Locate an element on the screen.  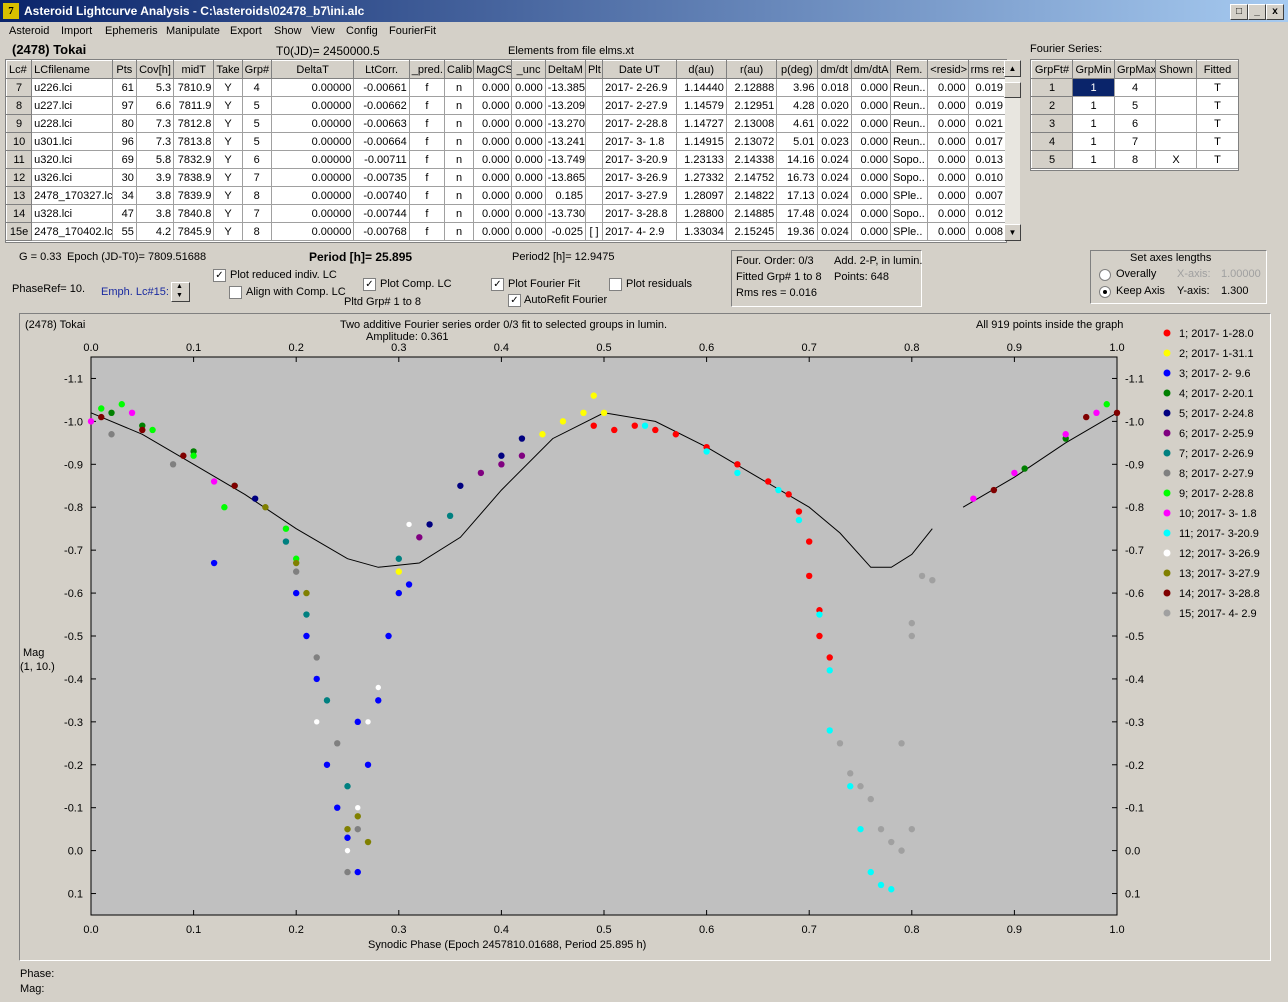
legend-label: 13; 2017- 3-27.9 is located at coordinates (1219, 574).